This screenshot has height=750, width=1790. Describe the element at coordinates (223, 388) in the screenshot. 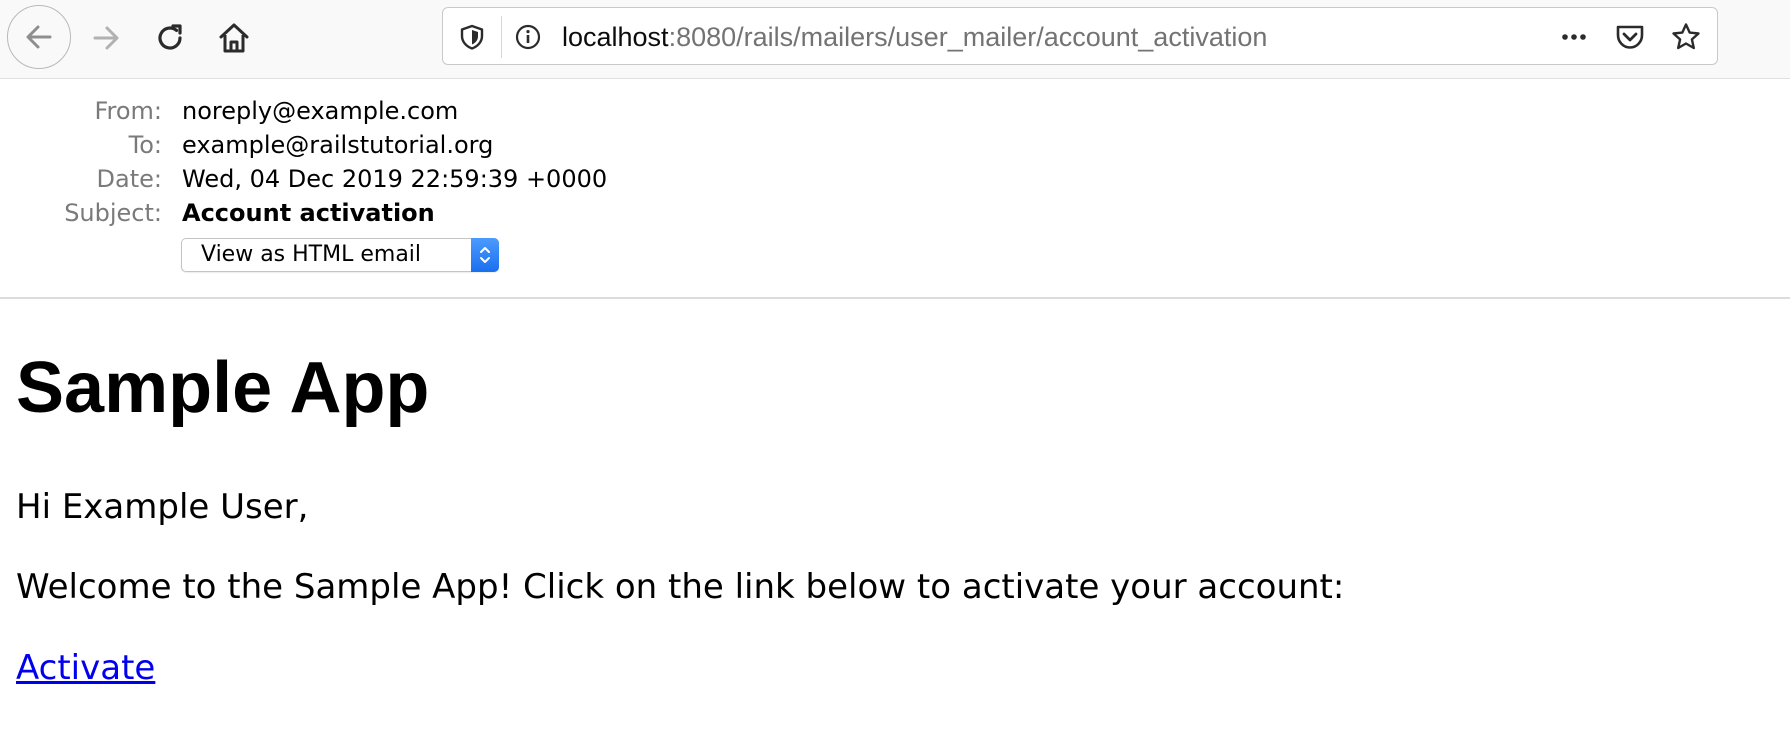

I see `email-title: Sample App` at that location.